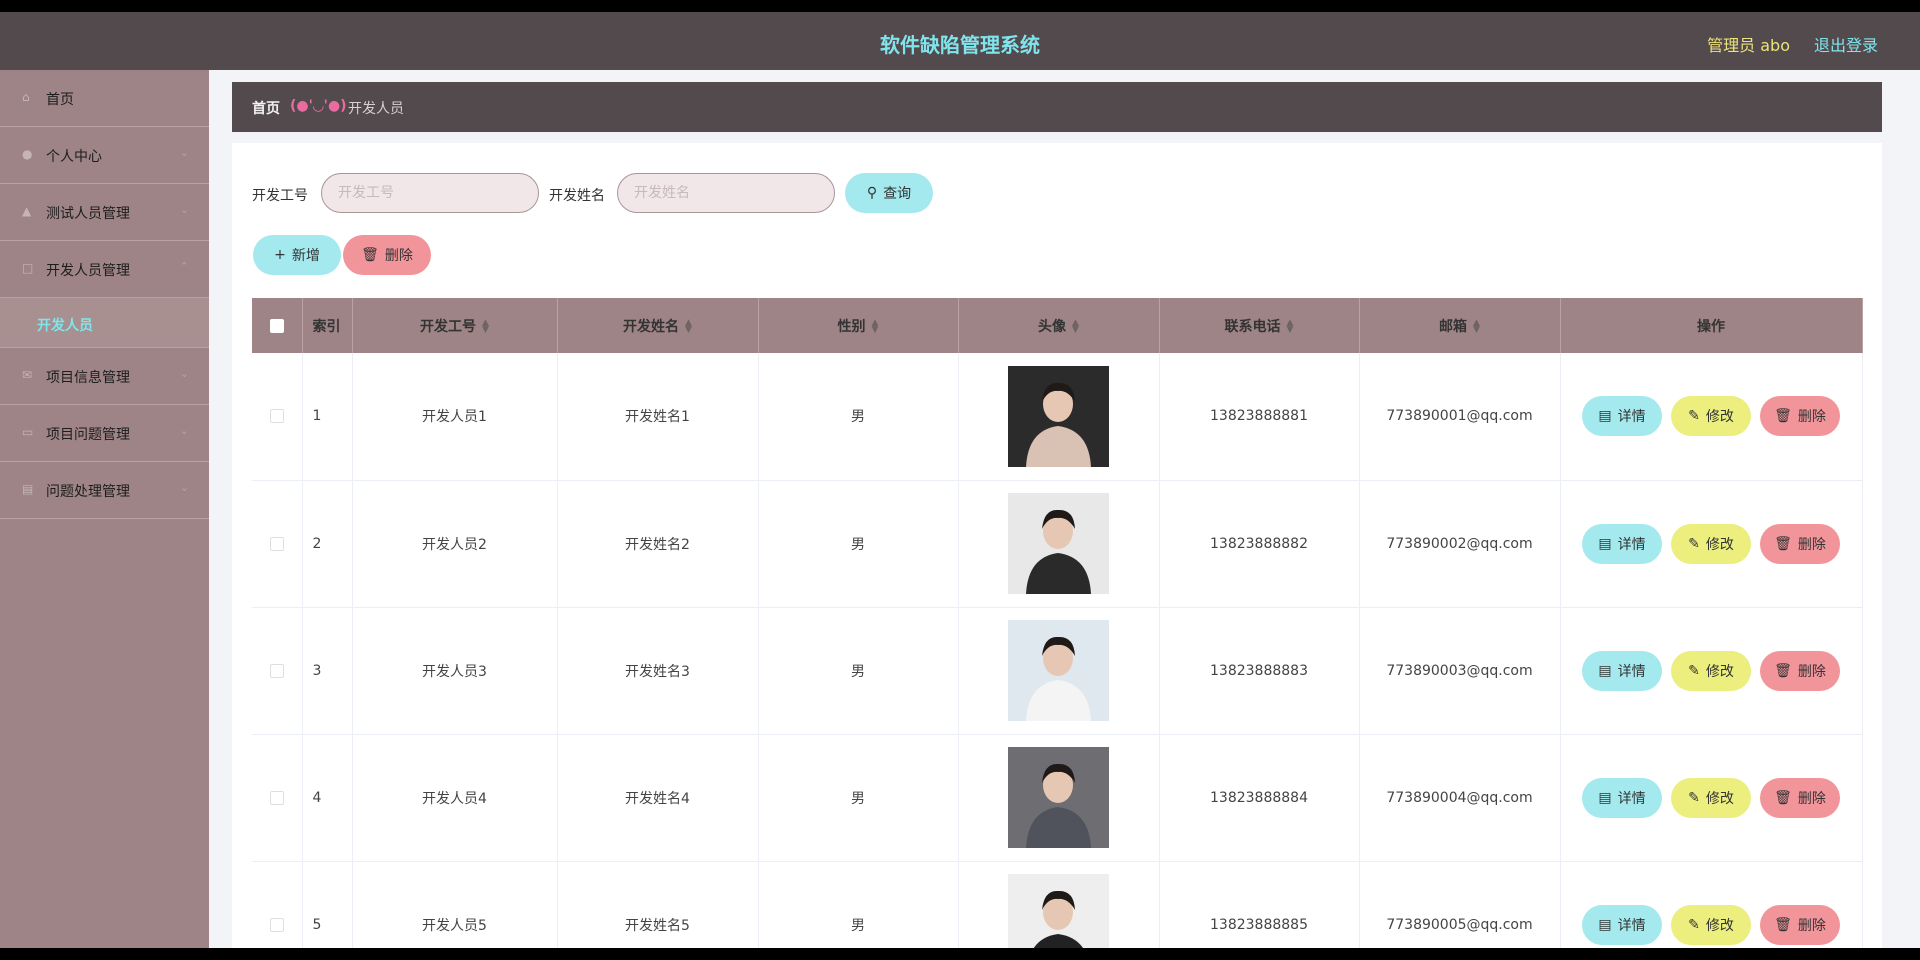 The width and height of the screenshot is (1920, 960). I want to click on cell-dev-id: 开发人员1, so click(455, 417).